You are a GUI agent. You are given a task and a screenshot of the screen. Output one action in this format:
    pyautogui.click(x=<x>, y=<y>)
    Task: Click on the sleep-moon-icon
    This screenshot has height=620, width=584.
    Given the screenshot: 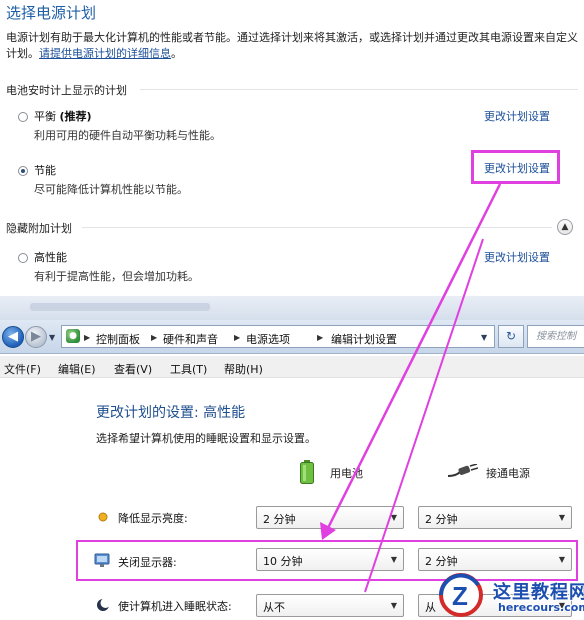 What is the action you would take?
    pyautogui.click(x=103, y=604)
    